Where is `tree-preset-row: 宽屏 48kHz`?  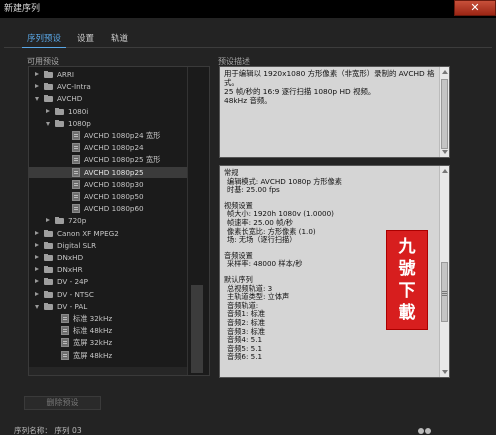 tree-preset-row: 宽屏 48kHz is located at coordinates (108, 355).